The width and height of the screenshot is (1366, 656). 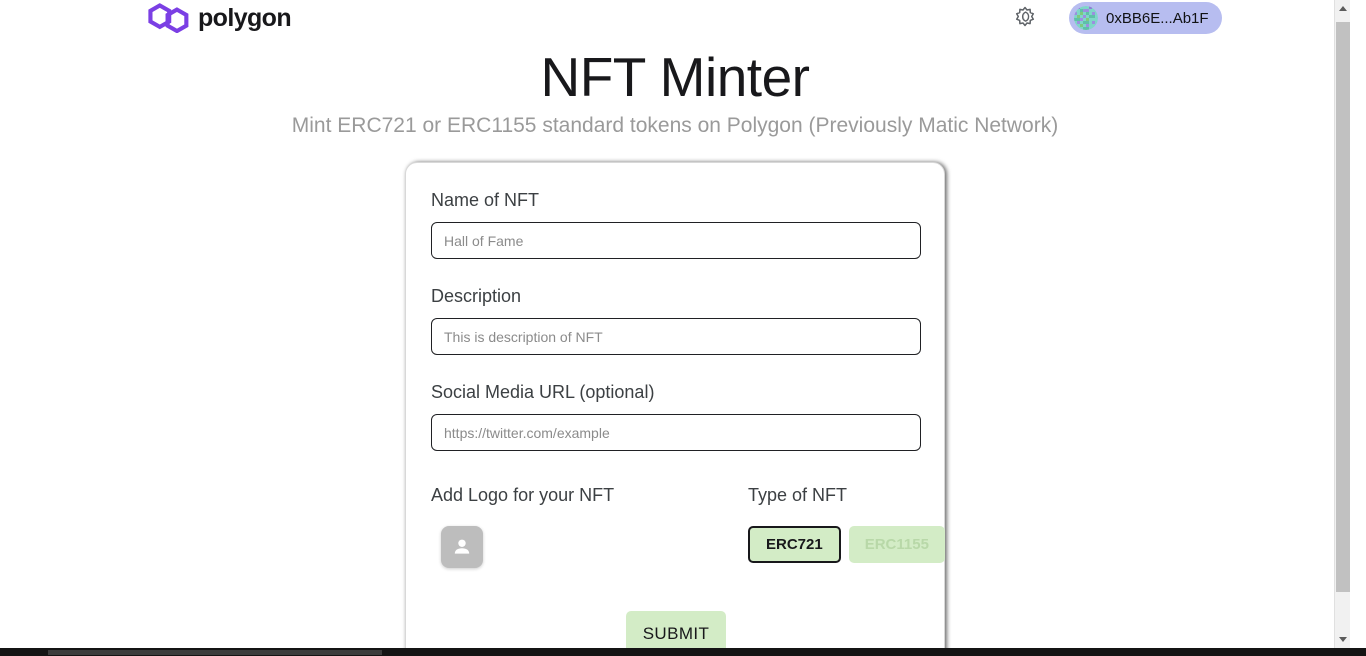 I want to click on brand-logo: polygon, so click(x=219, y=18).